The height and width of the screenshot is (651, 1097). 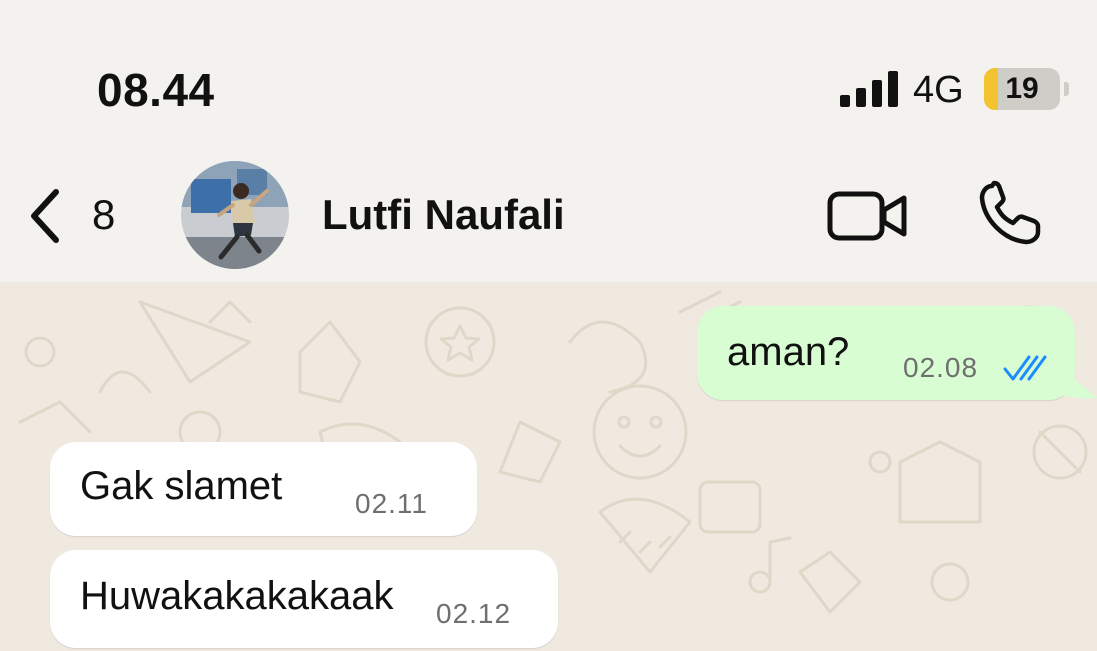 I want to click on voice-call-button, so click(x=1010, y=214).